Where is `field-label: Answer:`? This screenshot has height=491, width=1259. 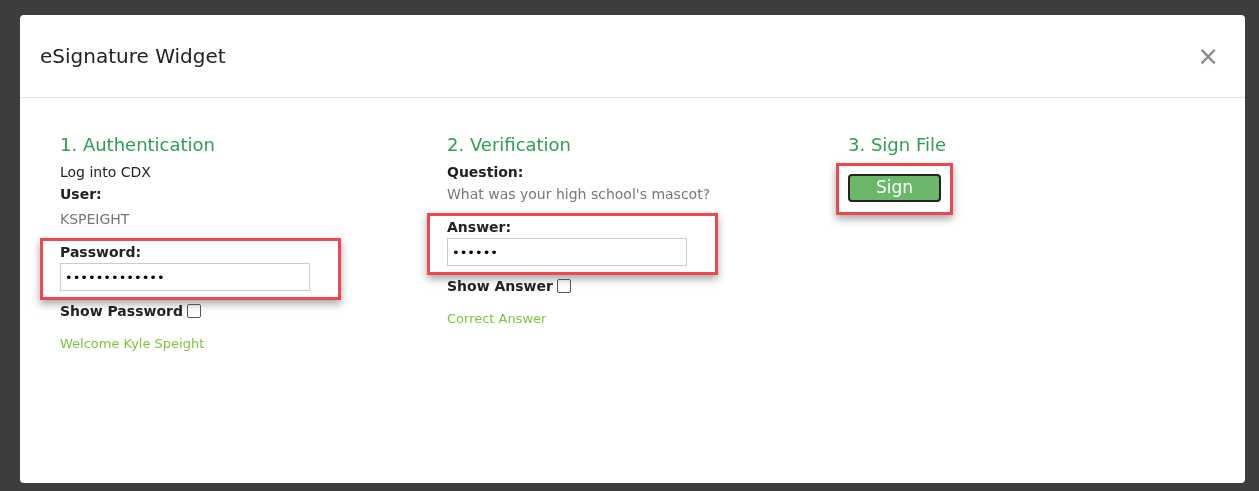
field-label: Answer: is located at coordinates (479, 227).